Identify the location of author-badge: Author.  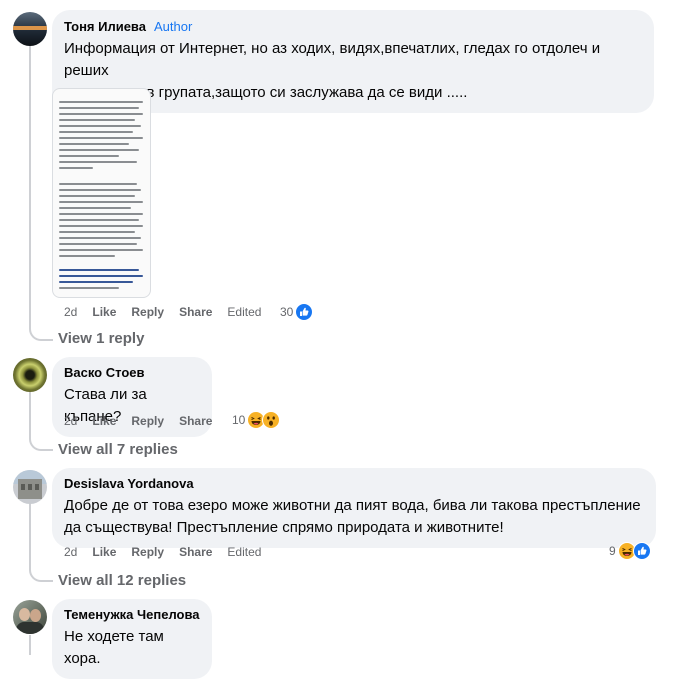
(173, 26).